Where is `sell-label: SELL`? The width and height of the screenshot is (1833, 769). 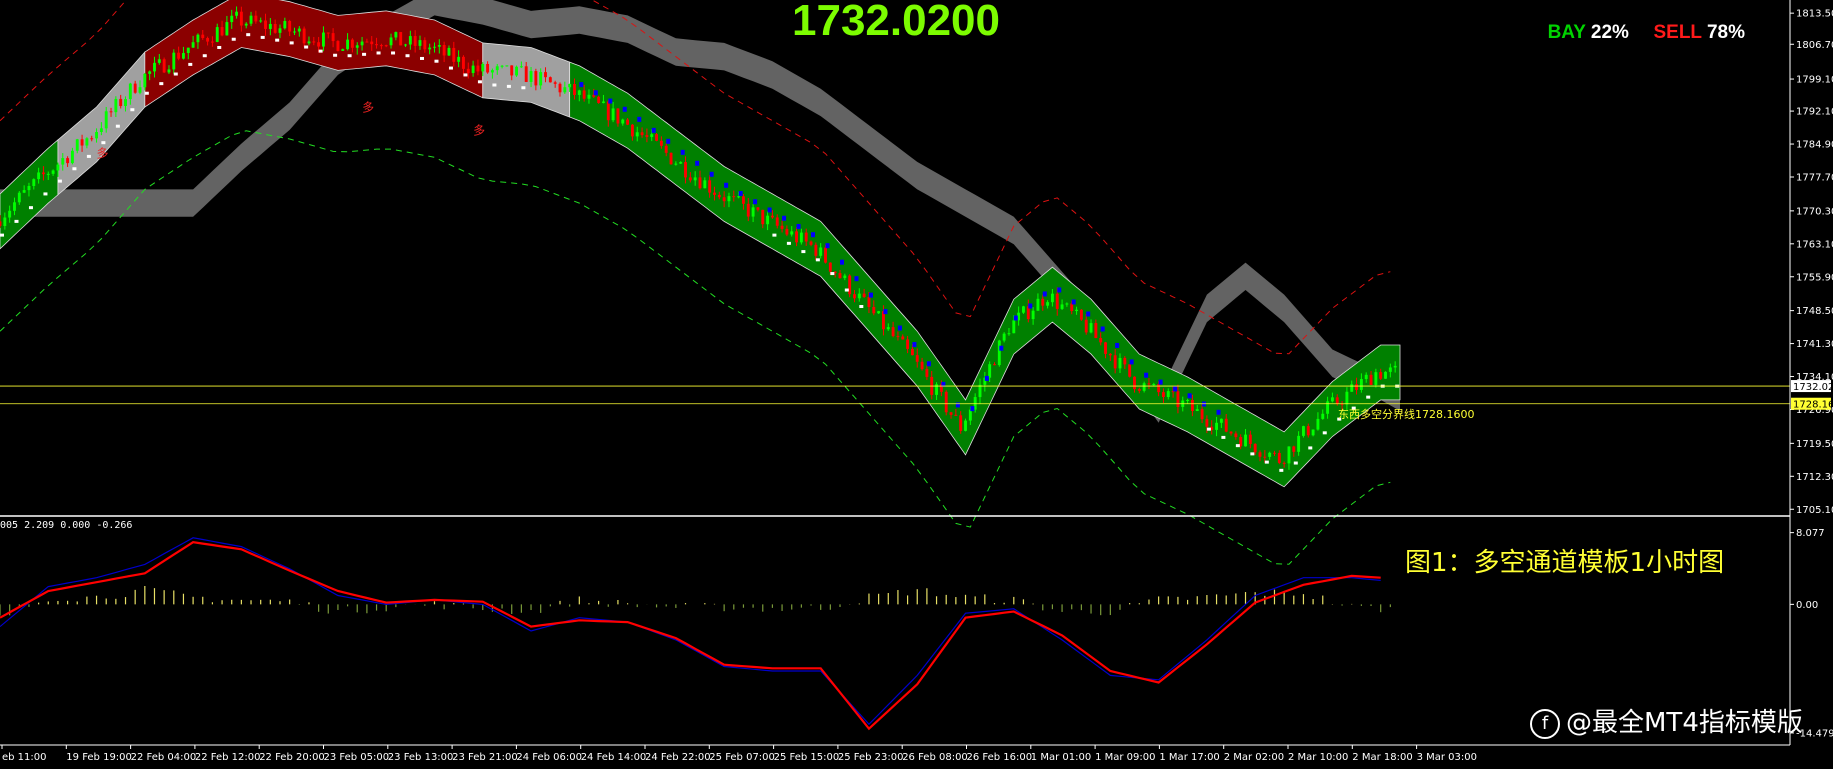 sell-label: SELL is located at coordinates (1677, 32).